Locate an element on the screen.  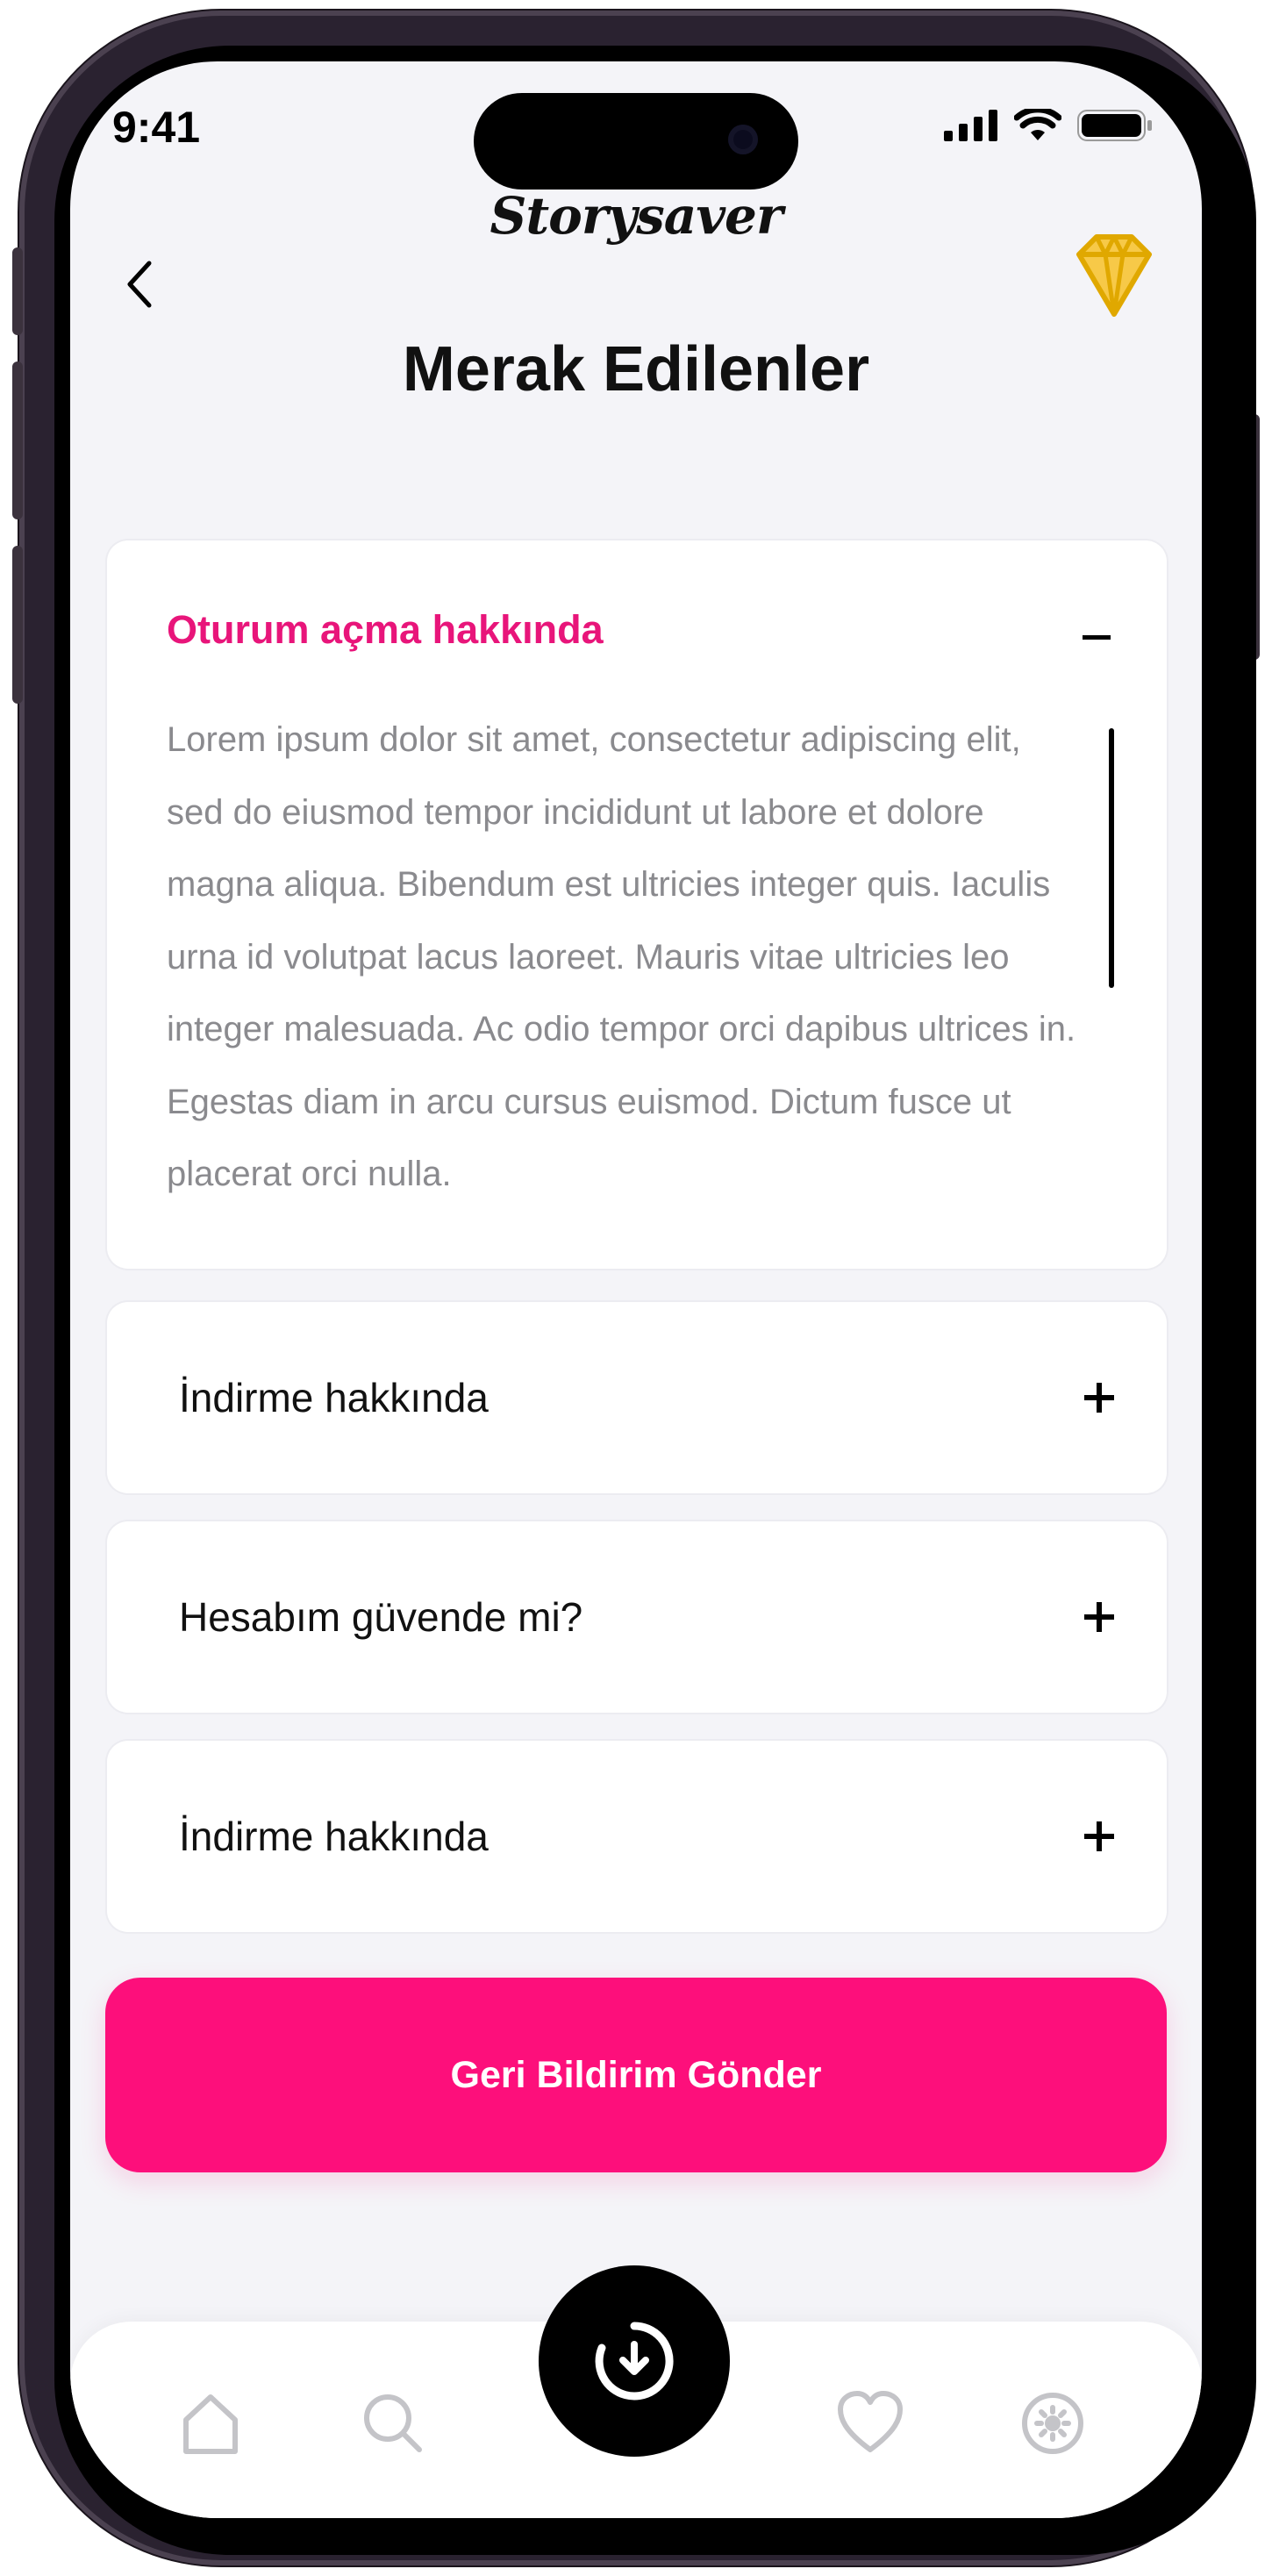
status-time: 9:41 is located at coordinates (156, 127).